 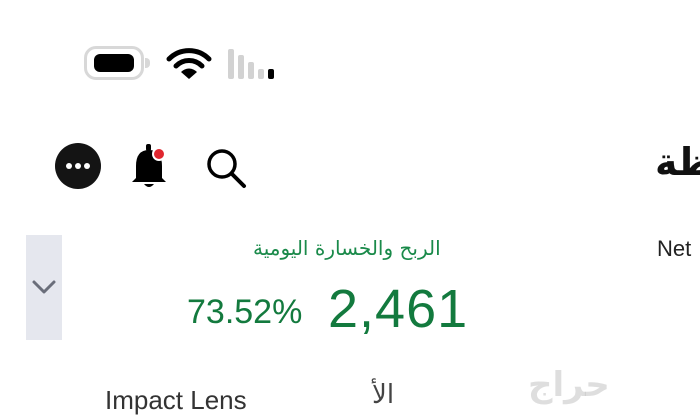 What do you see at coordinates (677, 162) in the screenshot?
I see `page-title: ظة` at bounding box center [677, 162].